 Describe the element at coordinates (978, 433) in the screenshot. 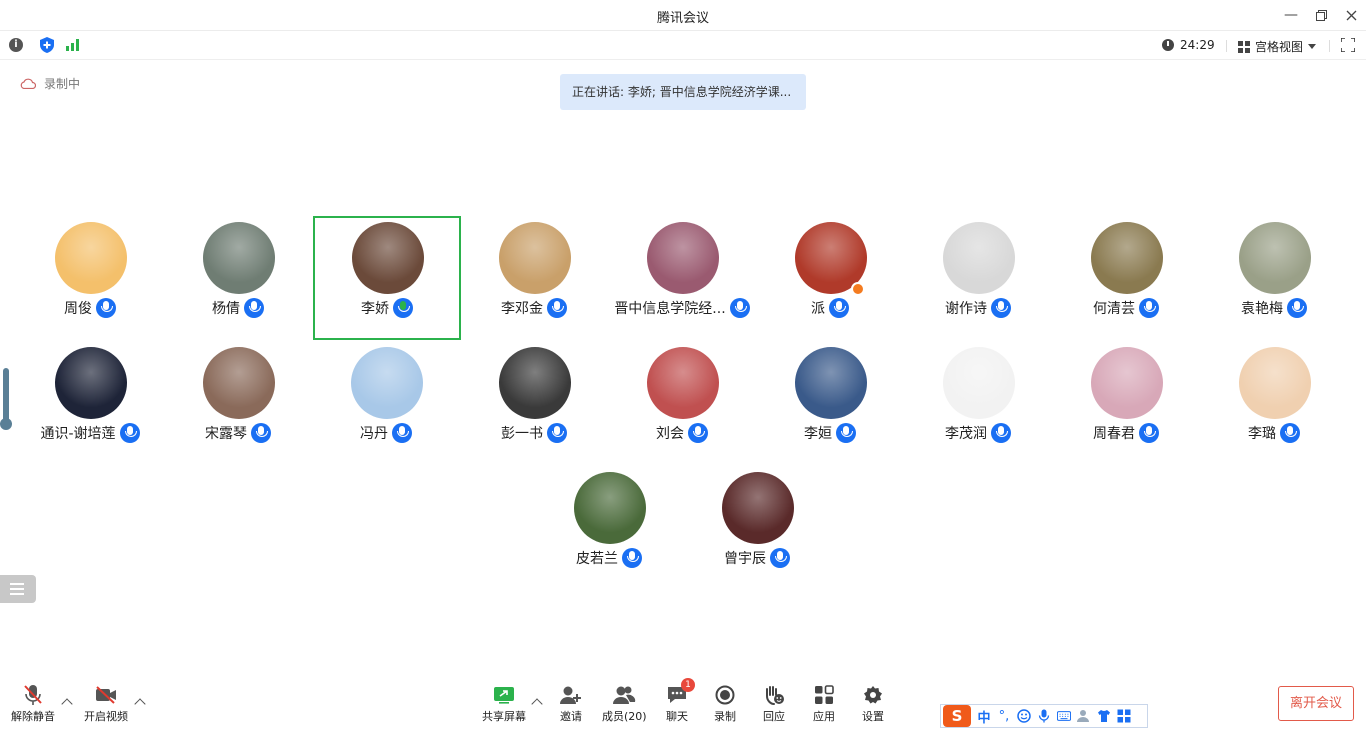

I see `participant-name-row: 李茂润` at that location.